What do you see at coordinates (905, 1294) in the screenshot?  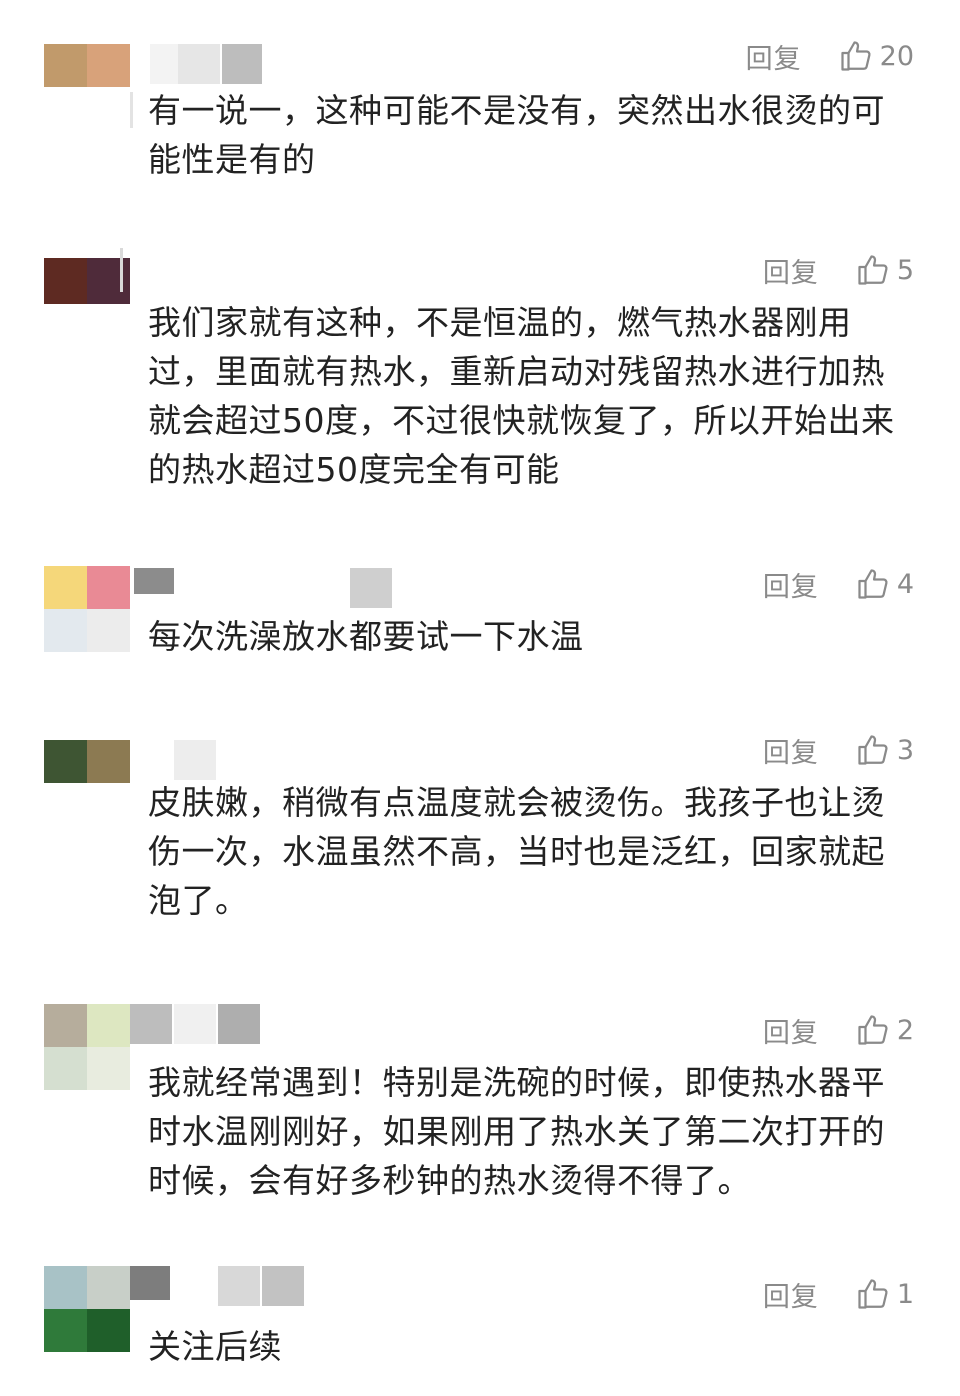 I see `like-count: 1` at bounding box center [905, 1294].